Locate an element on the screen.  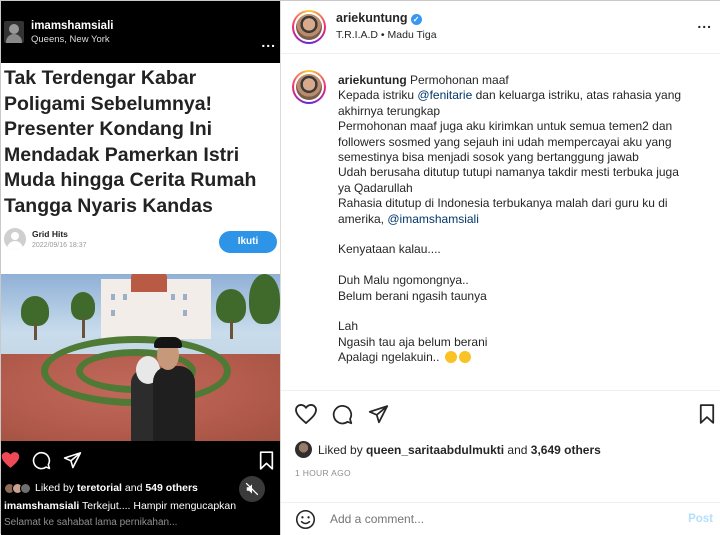
header-avatar is located at coordinates (309, 27).